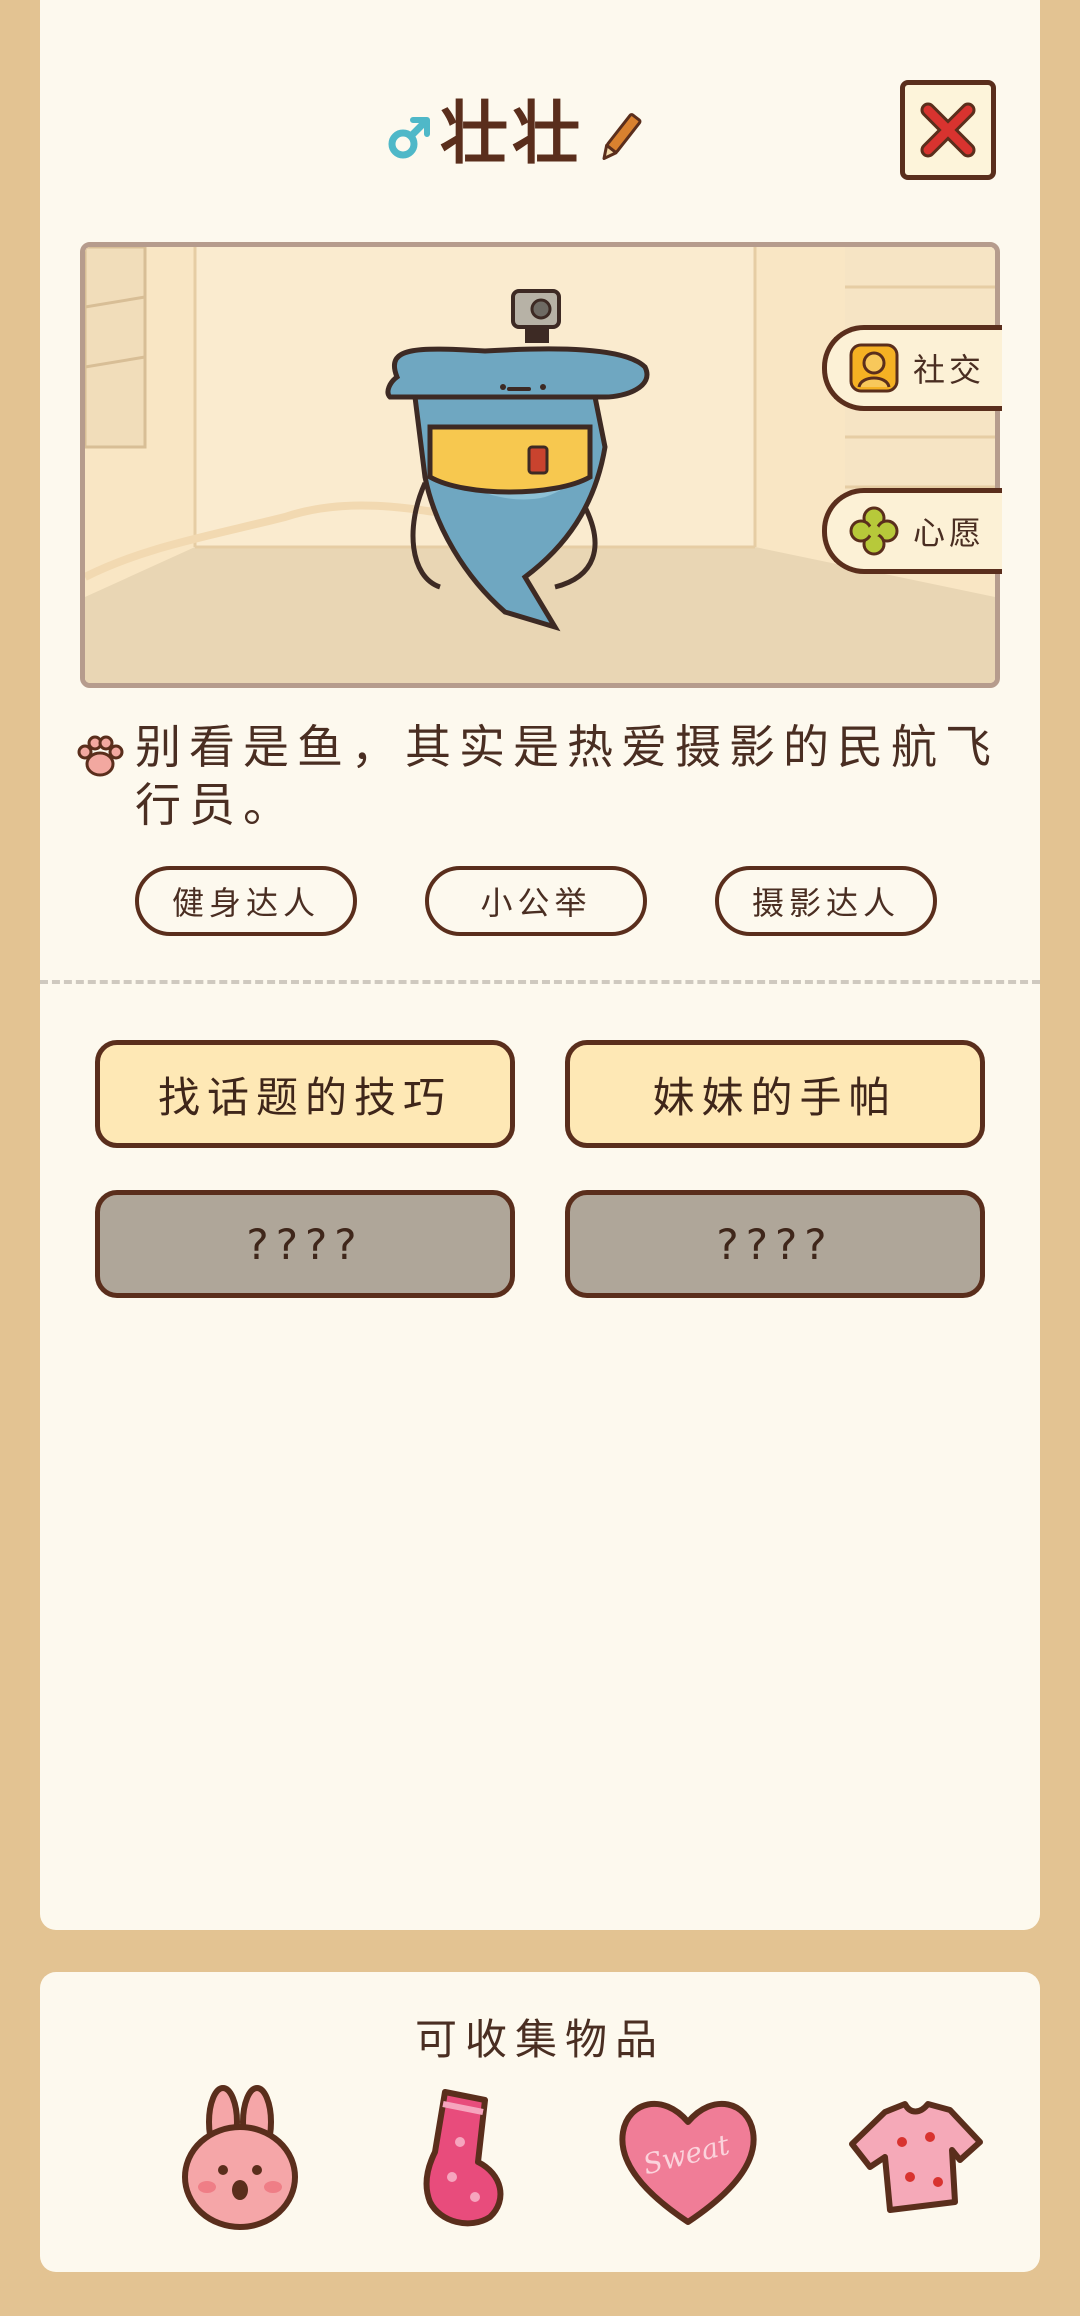 Image resolution: width=1080 pixels, height=2316 pixels. I want to click on close-button, so click(948, 130).